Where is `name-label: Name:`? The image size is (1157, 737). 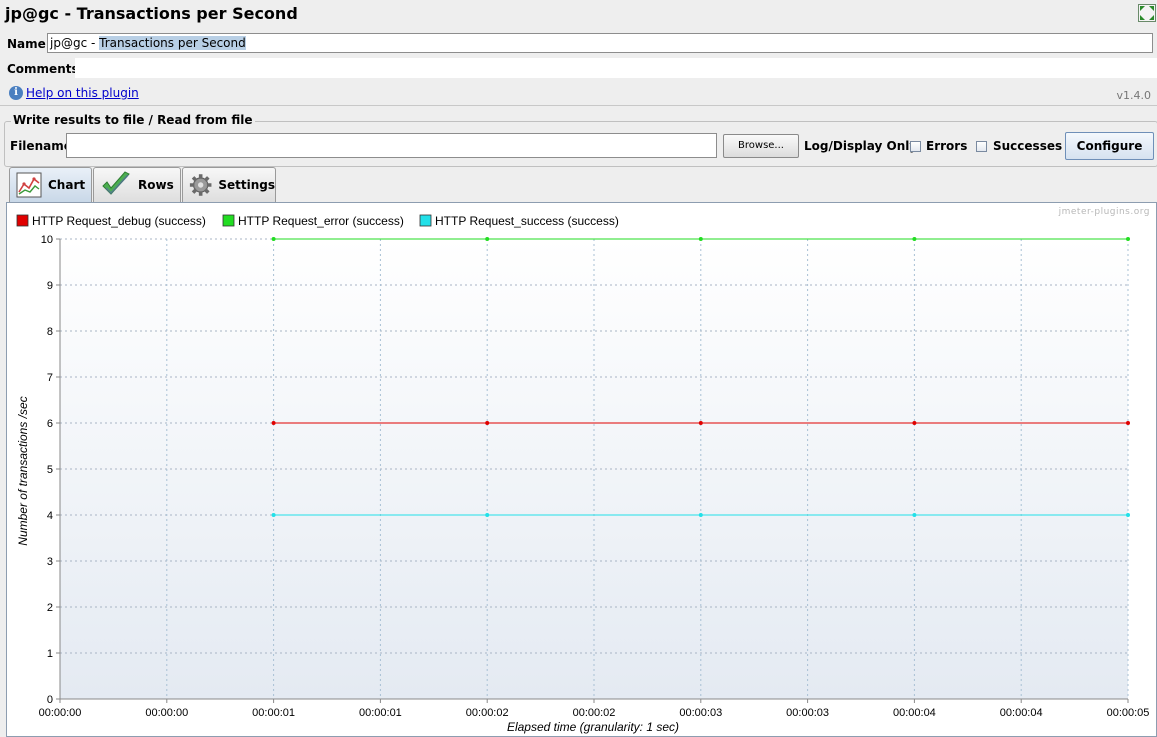
name-label: Name: is located at coordinates (29, 44).